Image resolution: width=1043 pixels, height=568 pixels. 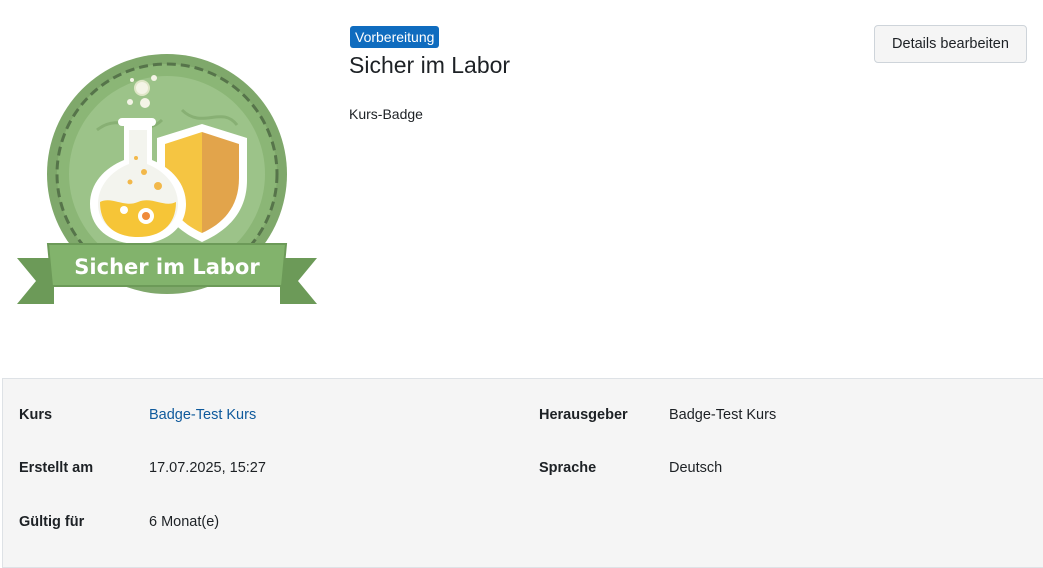 I want to click on language-label: Sprache, so click(x=568, y=468).